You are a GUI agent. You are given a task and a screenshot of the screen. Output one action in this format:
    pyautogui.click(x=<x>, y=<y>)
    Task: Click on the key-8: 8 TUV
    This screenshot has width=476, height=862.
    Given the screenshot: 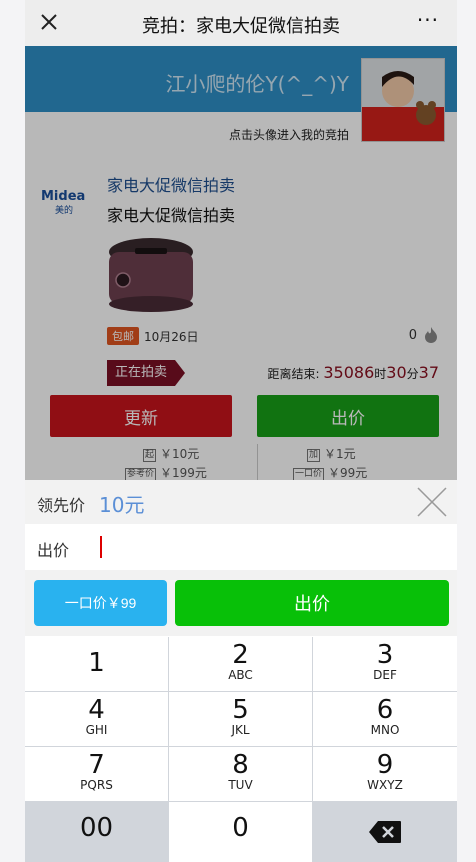 What is the action you would take?
    pyautogui.click(x=240, y=774)
    